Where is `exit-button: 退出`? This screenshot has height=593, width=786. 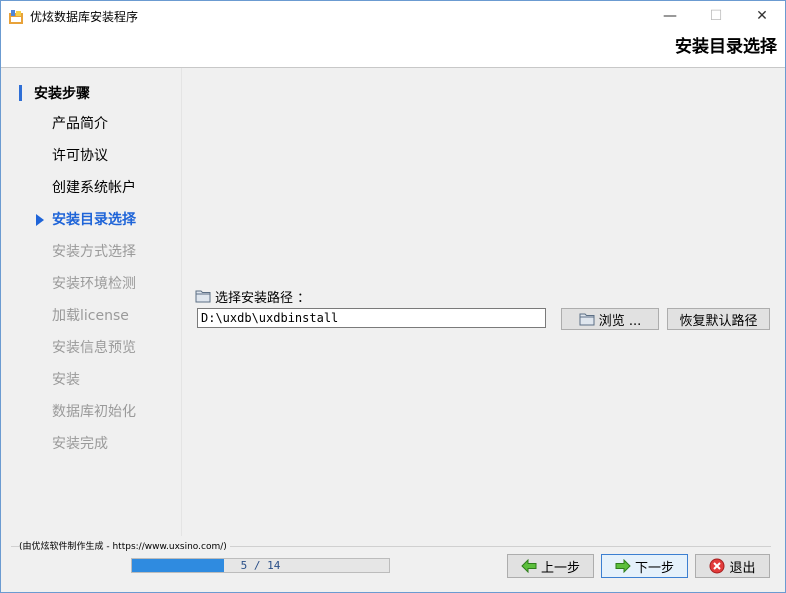 exit-button: 退出 is located at coordinates (732, 566).